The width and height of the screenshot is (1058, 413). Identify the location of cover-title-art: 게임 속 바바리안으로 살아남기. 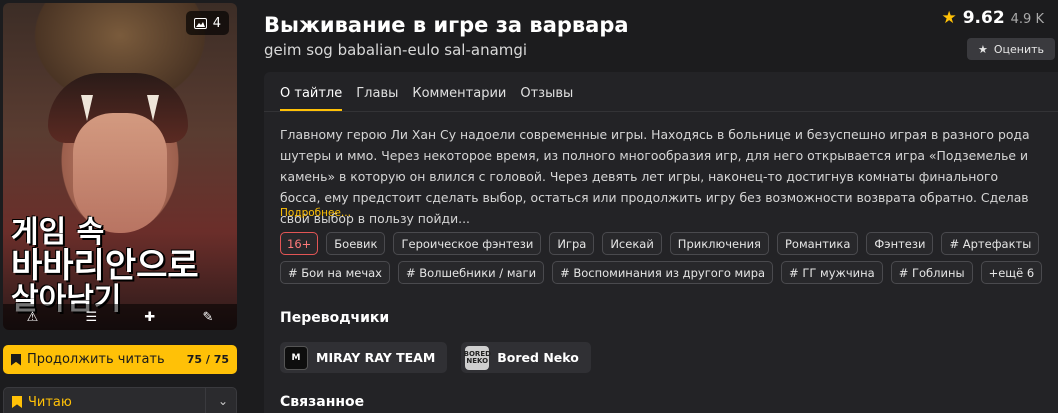
(121, 266).